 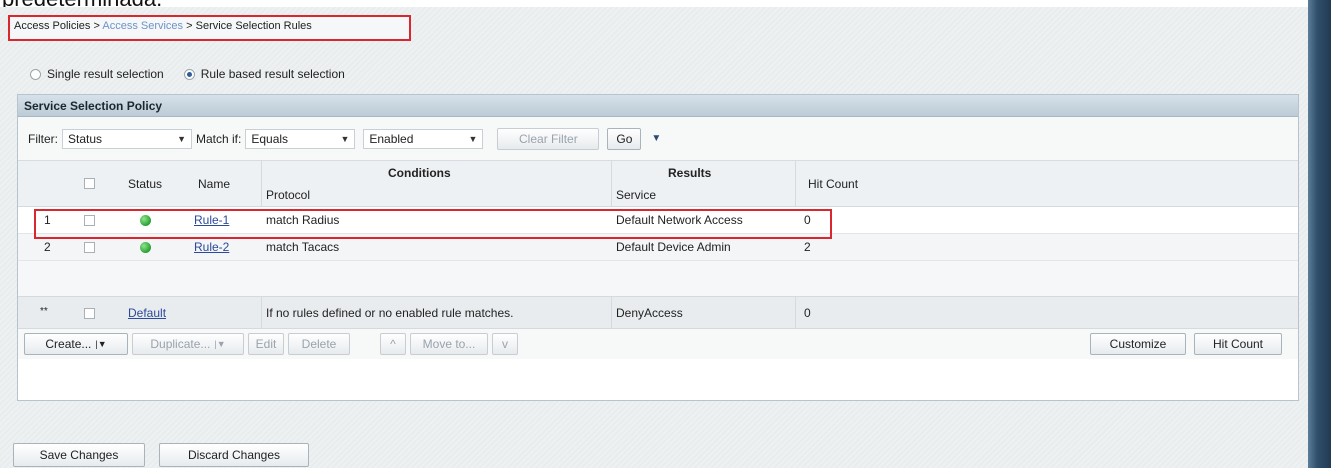 I want to click on discard-changes-button: Discard Changes, so click(x=234, y=455).